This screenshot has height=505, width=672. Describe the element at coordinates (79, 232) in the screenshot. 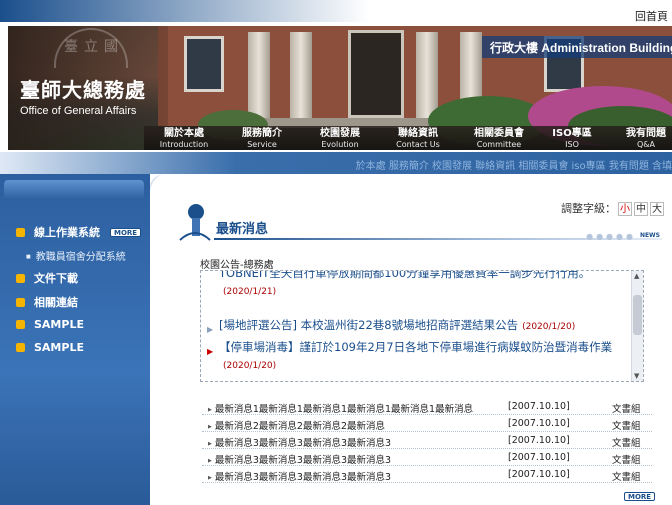

I see `sidebar-item-online-system: 線上作業系統 MORE` at that location.